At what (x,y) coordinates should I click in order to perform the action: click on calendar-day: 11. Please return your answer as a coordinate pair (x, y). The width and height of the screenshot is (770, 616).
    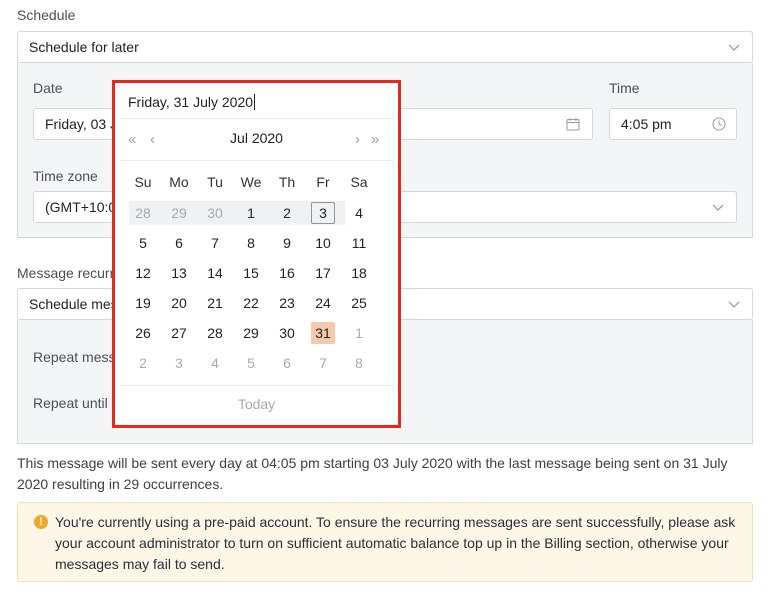
    Looking at the image, I should click on (359, 243).